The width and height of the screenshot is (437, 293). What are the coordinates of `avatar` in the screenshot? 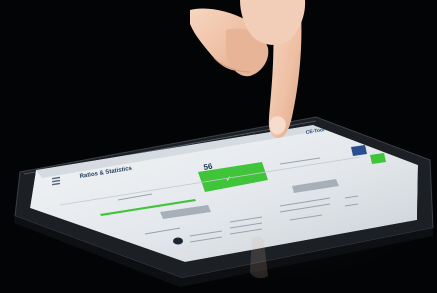 It's located at (178, 241).